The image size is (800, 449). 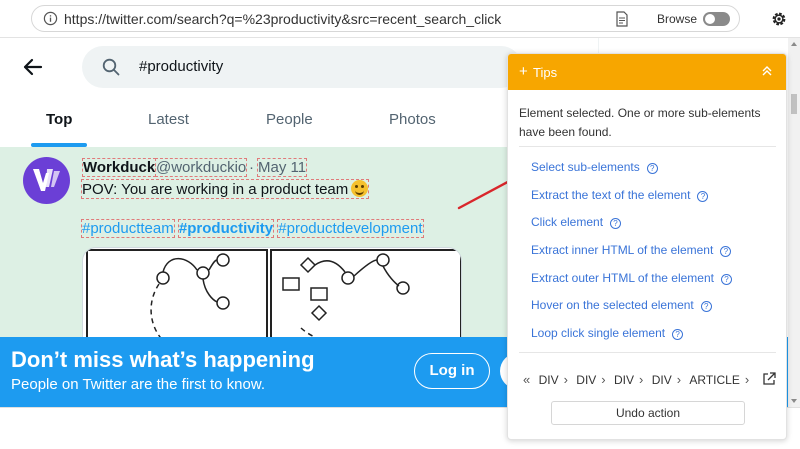 I want to click on action-extract-outer-html: Extract outer HTML of the element?, so click(x=631, y=278).